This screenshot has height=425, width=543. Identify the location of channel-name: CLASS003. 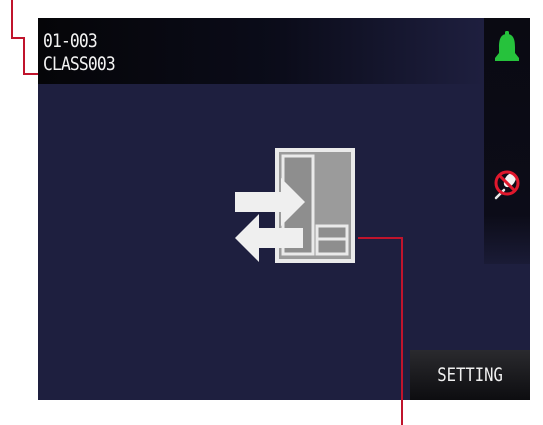
(79, 64).